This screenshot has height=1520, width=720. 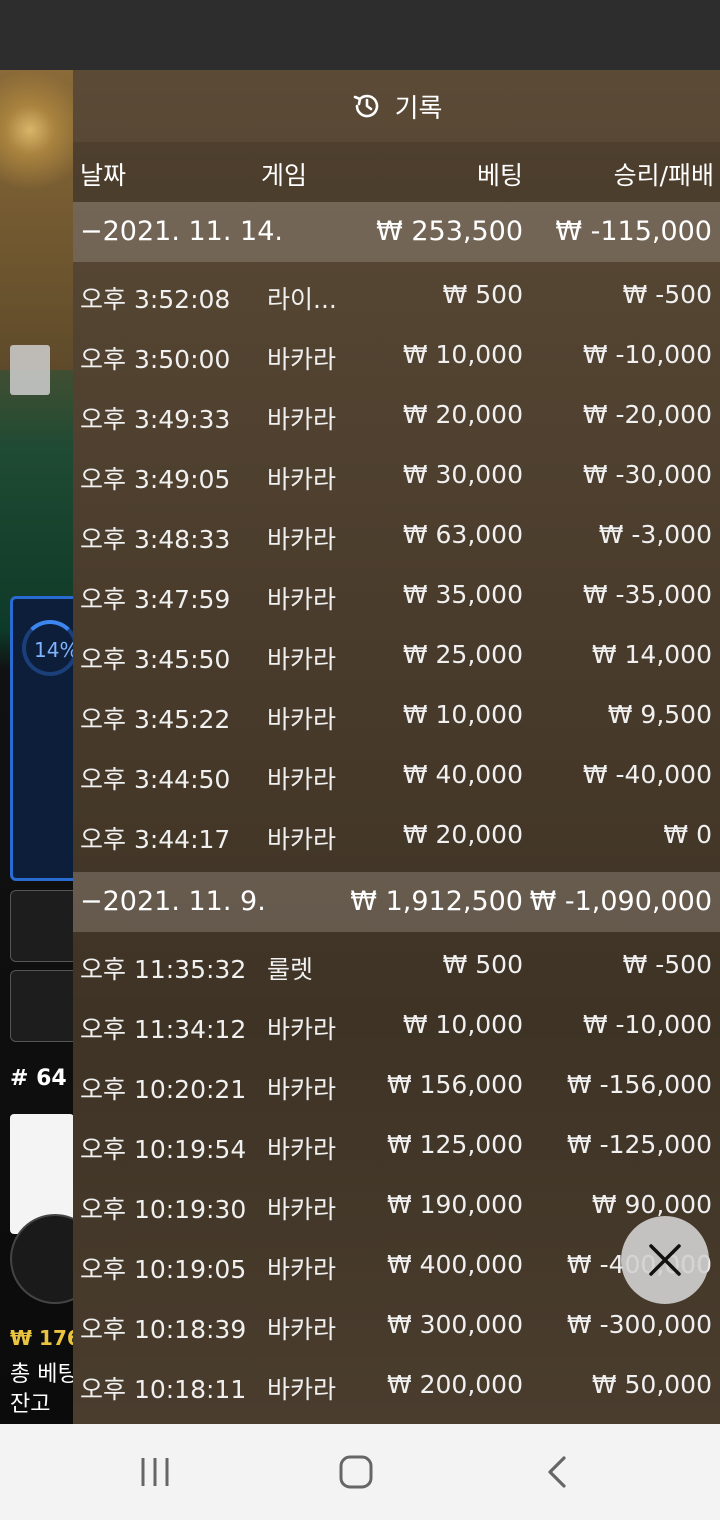 What do you see at coordinates (647, 414) in the screenshot?
I see `row-result: ₩ -20,000` at bounding box center [647, 414].